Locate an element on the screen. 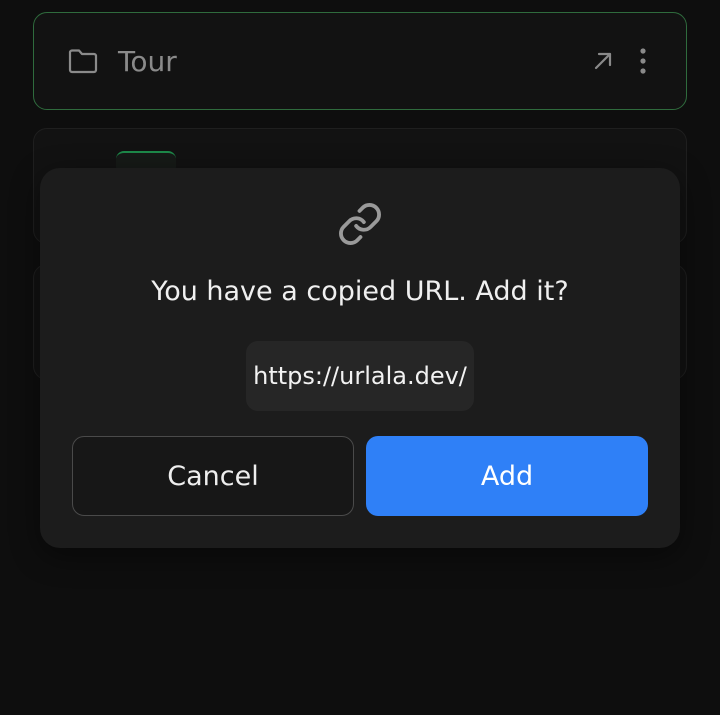 The image size is (720, 715). more-vertical-icon is located at coordinates (643, 61).